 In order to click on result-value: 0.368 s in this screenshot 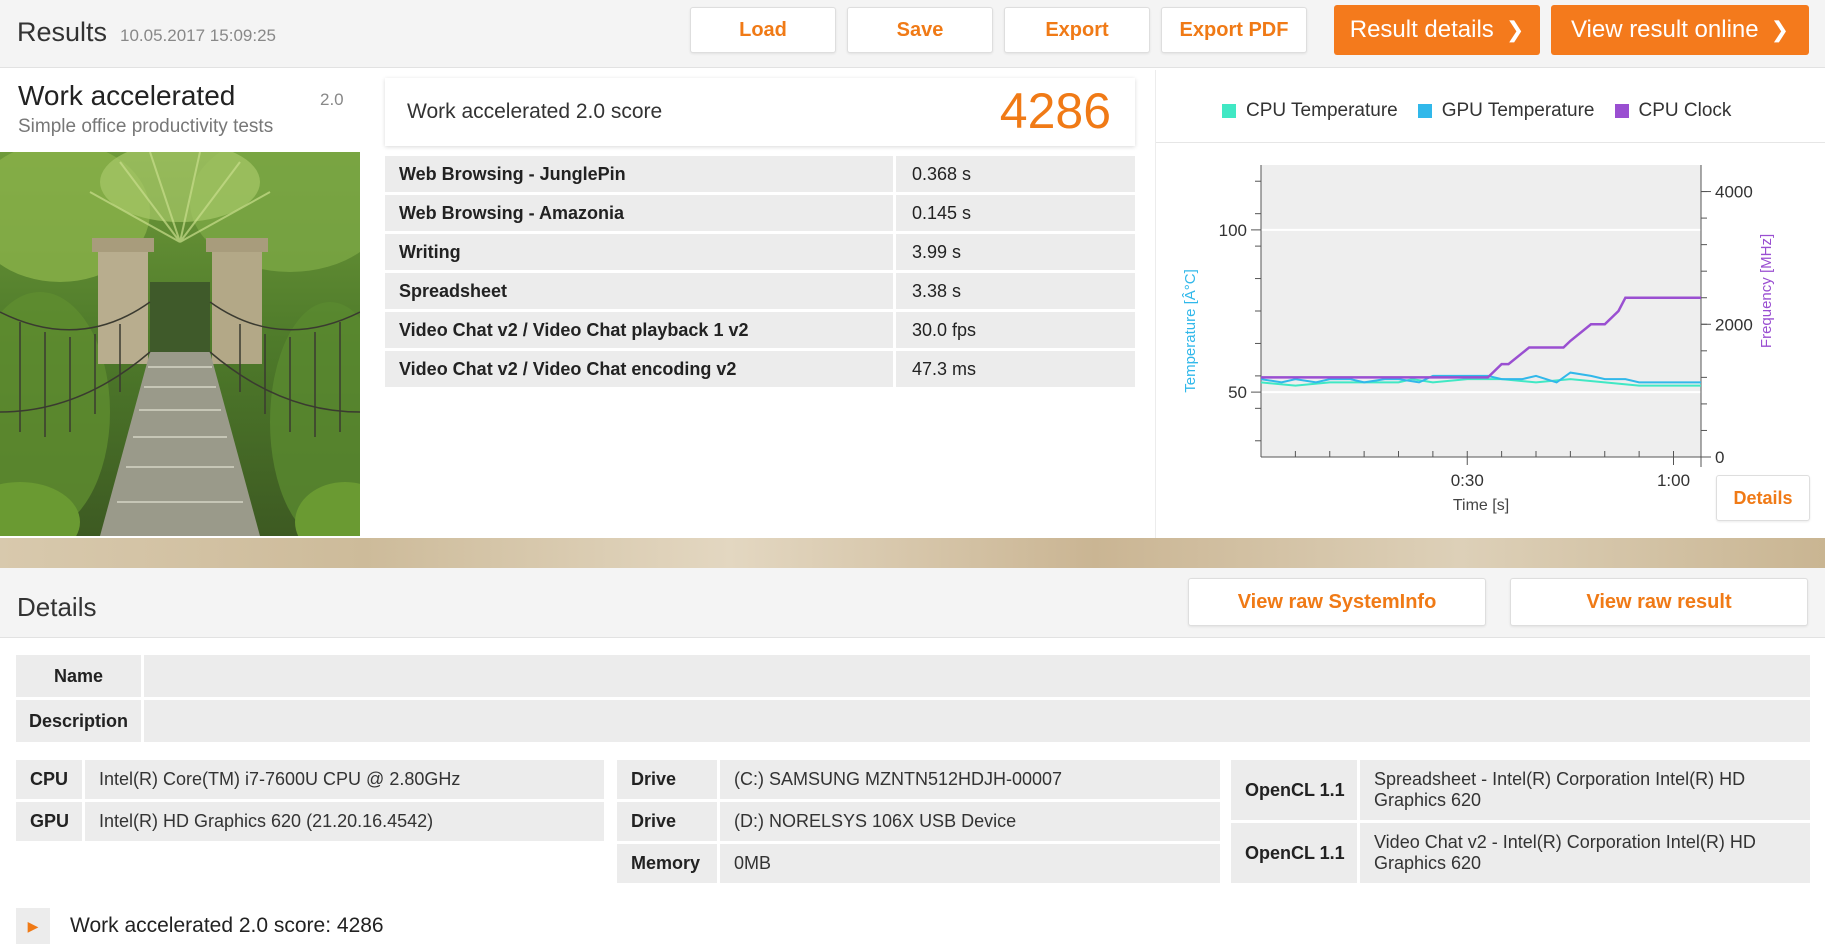, I will do `click(1015, 174)`.